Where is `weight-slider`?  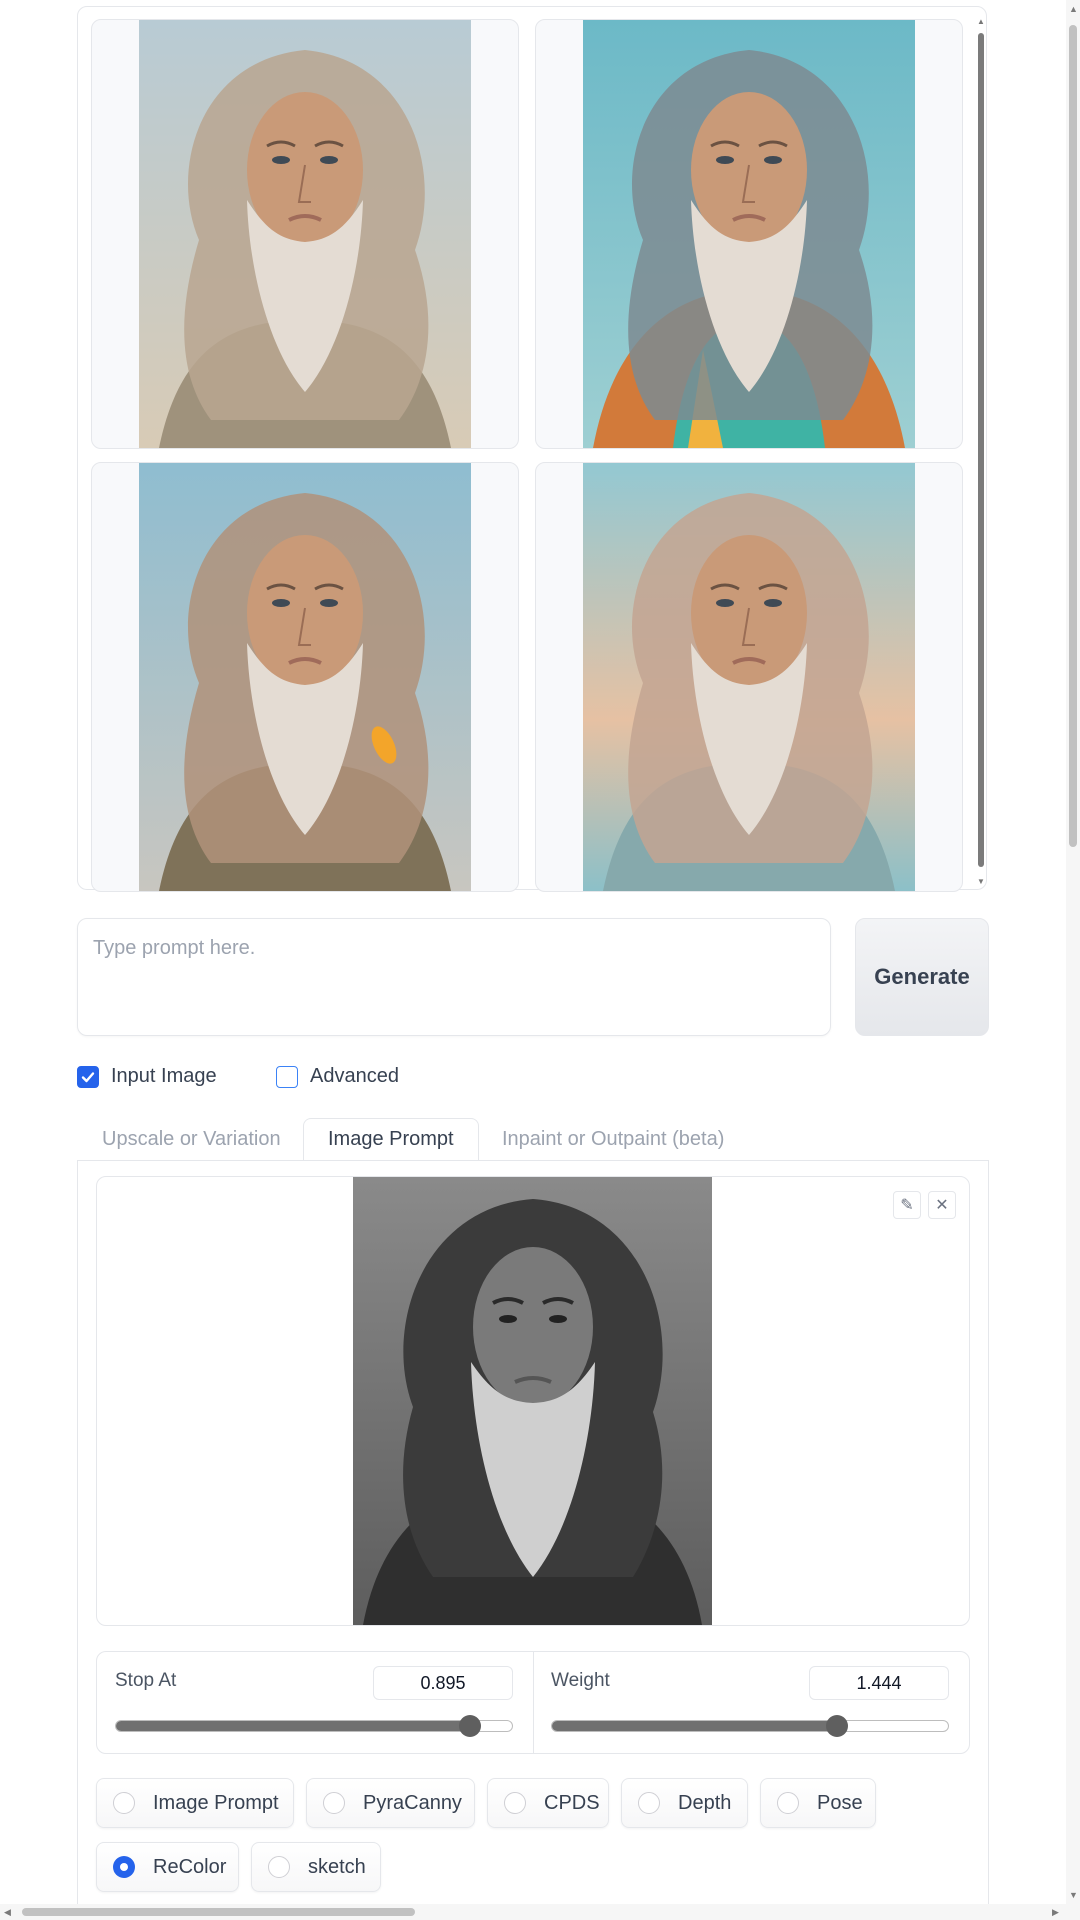 weight-slider is located at coordinates (750, 1726).